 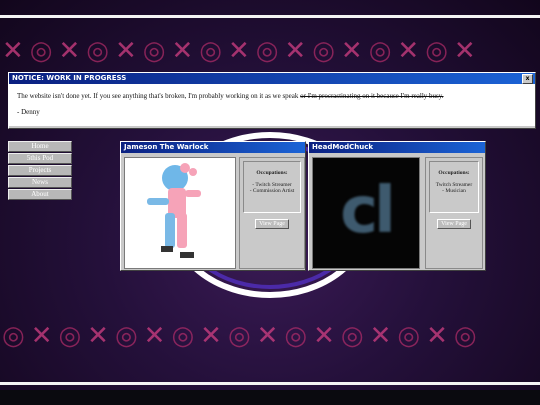 I want to click on nav-menu: Home 5this Pod Projects News About, so click(x=40, y=171).